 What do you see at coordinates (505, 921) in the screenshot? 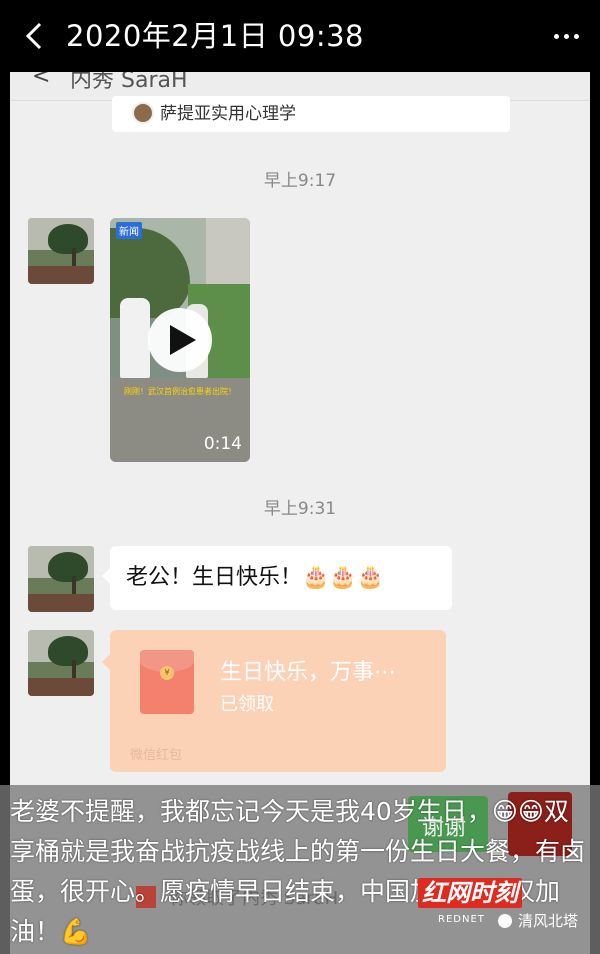
I see `wechat-icon` at bounding box center [505, 921].